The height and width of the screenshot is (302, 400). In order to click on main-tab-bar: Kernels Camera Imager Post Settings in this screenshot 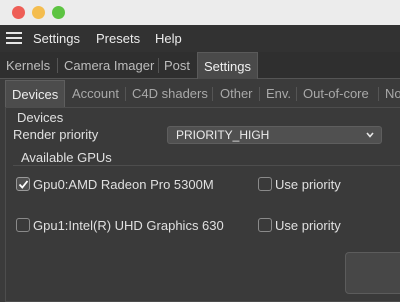, I will do `click(200, 65)`.